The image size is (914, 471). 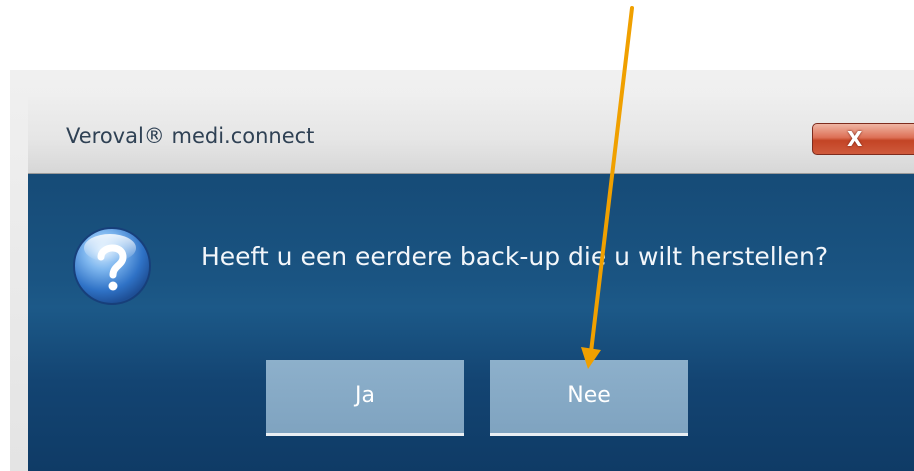 What do you see at coordinates (112, 266) in the screenshot?
I see `question-icon` at bounding box center [112, 266].